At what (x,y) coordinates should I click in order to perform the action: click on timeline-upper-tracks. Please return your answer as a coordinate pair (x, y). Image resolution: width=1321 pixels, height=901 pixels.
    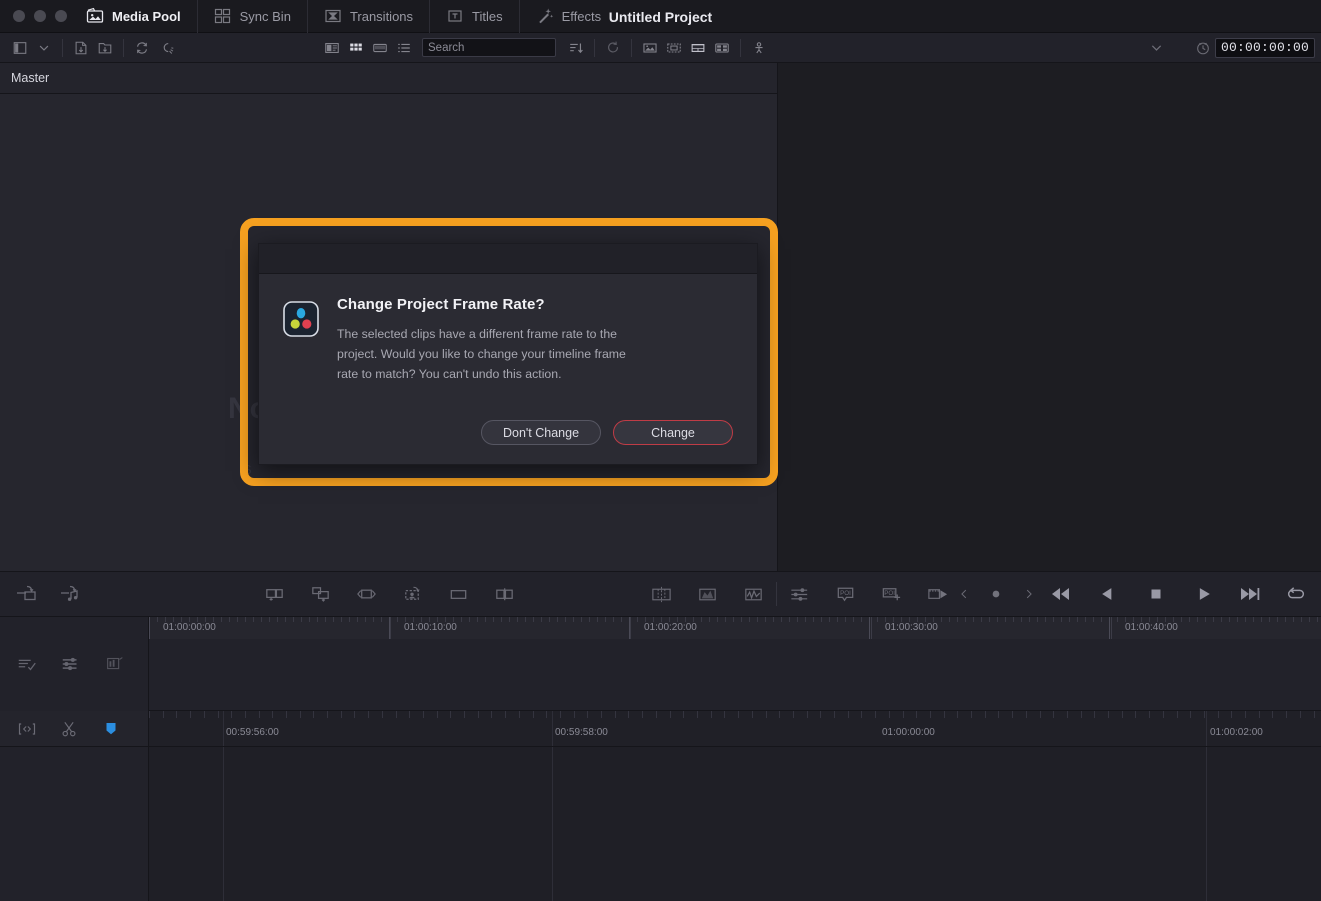
    Looking at the image, I should click on (735, 674).